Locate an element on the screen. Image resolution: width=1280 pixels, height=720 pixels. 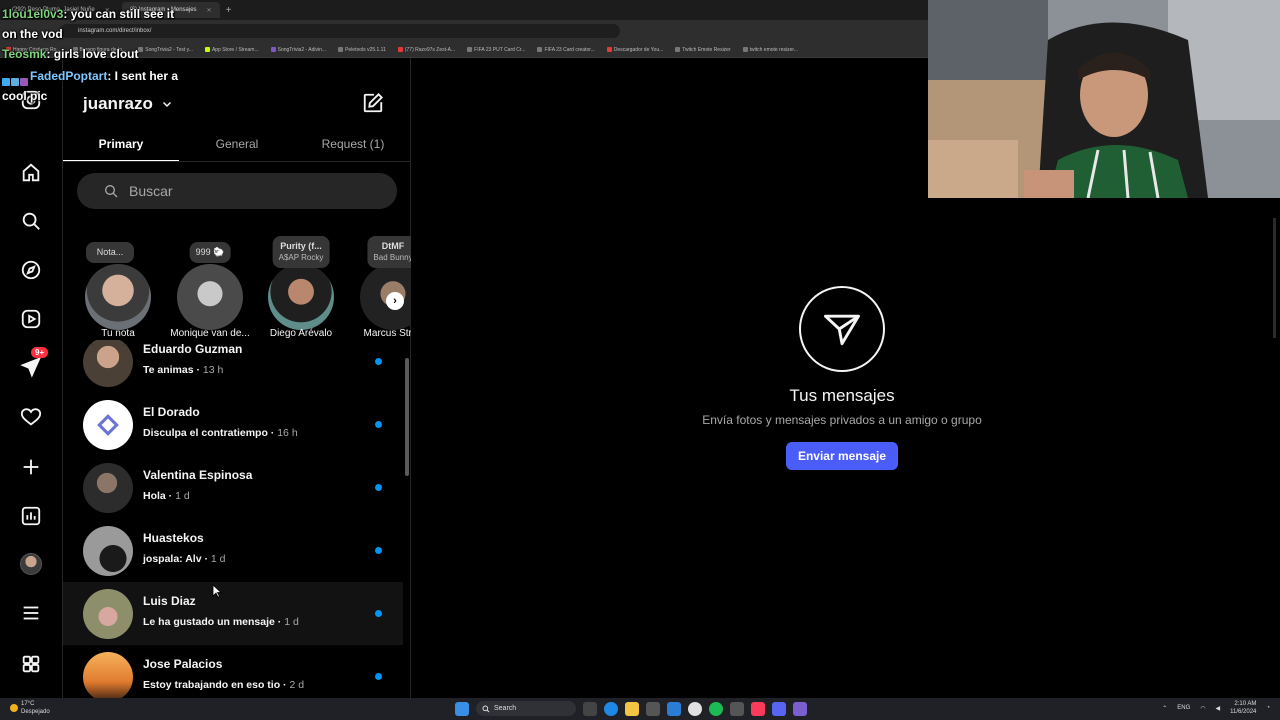
tab-primary: Primary is located at coordinates (121, 144).